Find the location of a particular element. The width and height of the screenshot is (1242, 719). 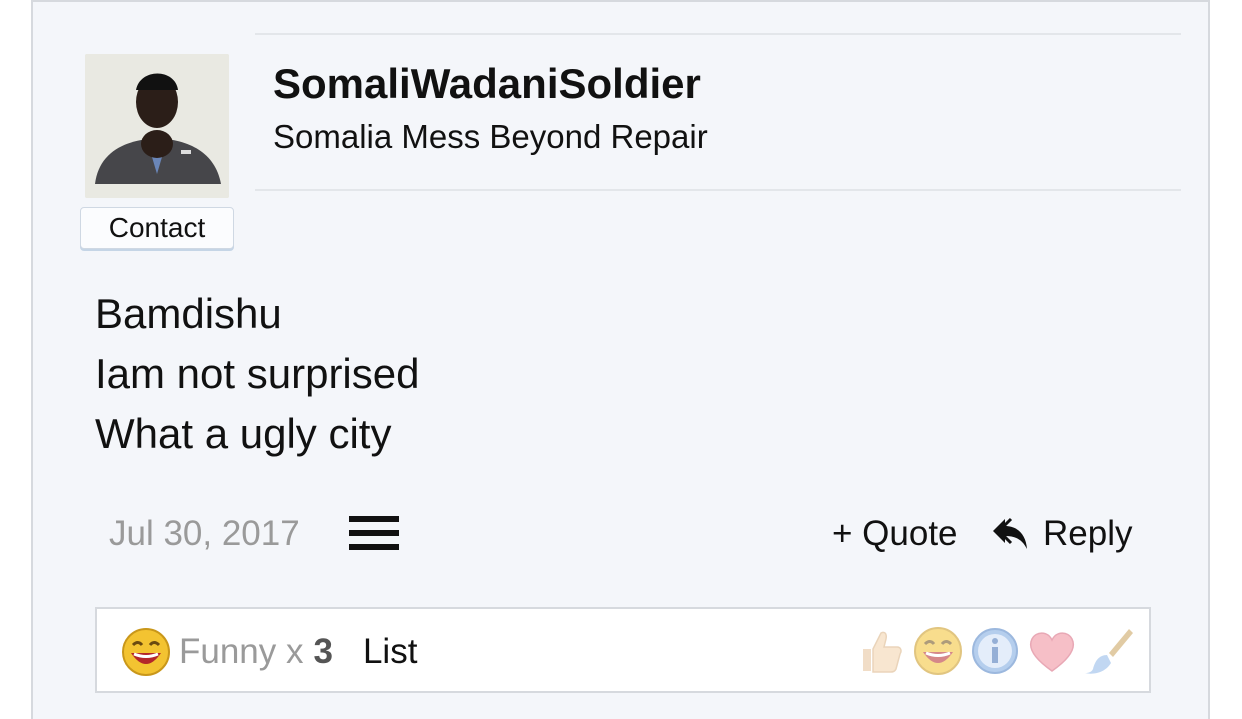

message-line: Bamdishu is located at coordinates (188, 313).